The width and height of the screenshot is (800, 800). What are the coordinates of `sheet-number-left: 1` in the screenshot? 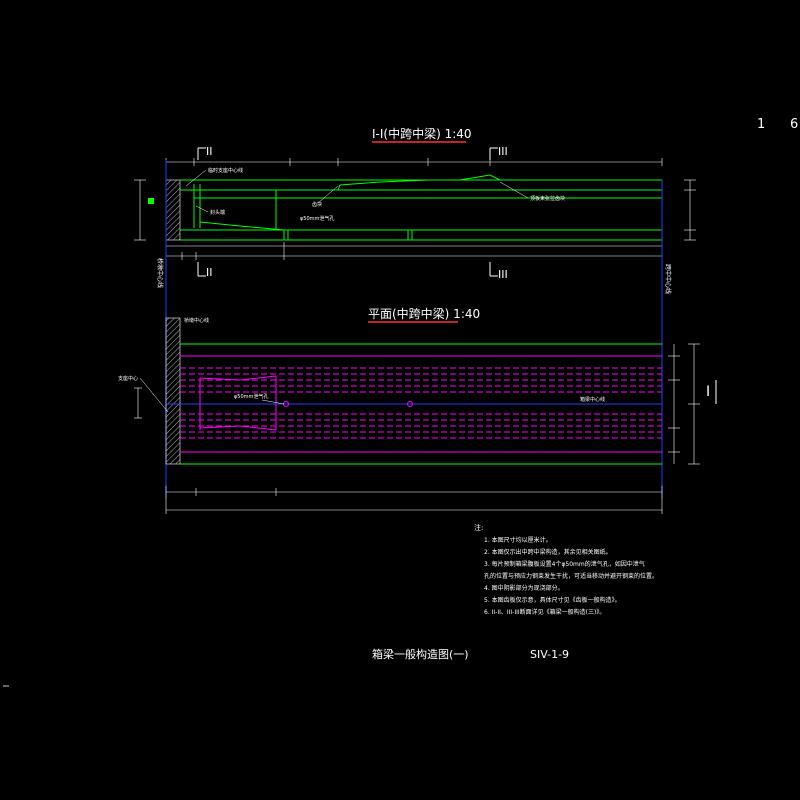 It's located at (761, 124).